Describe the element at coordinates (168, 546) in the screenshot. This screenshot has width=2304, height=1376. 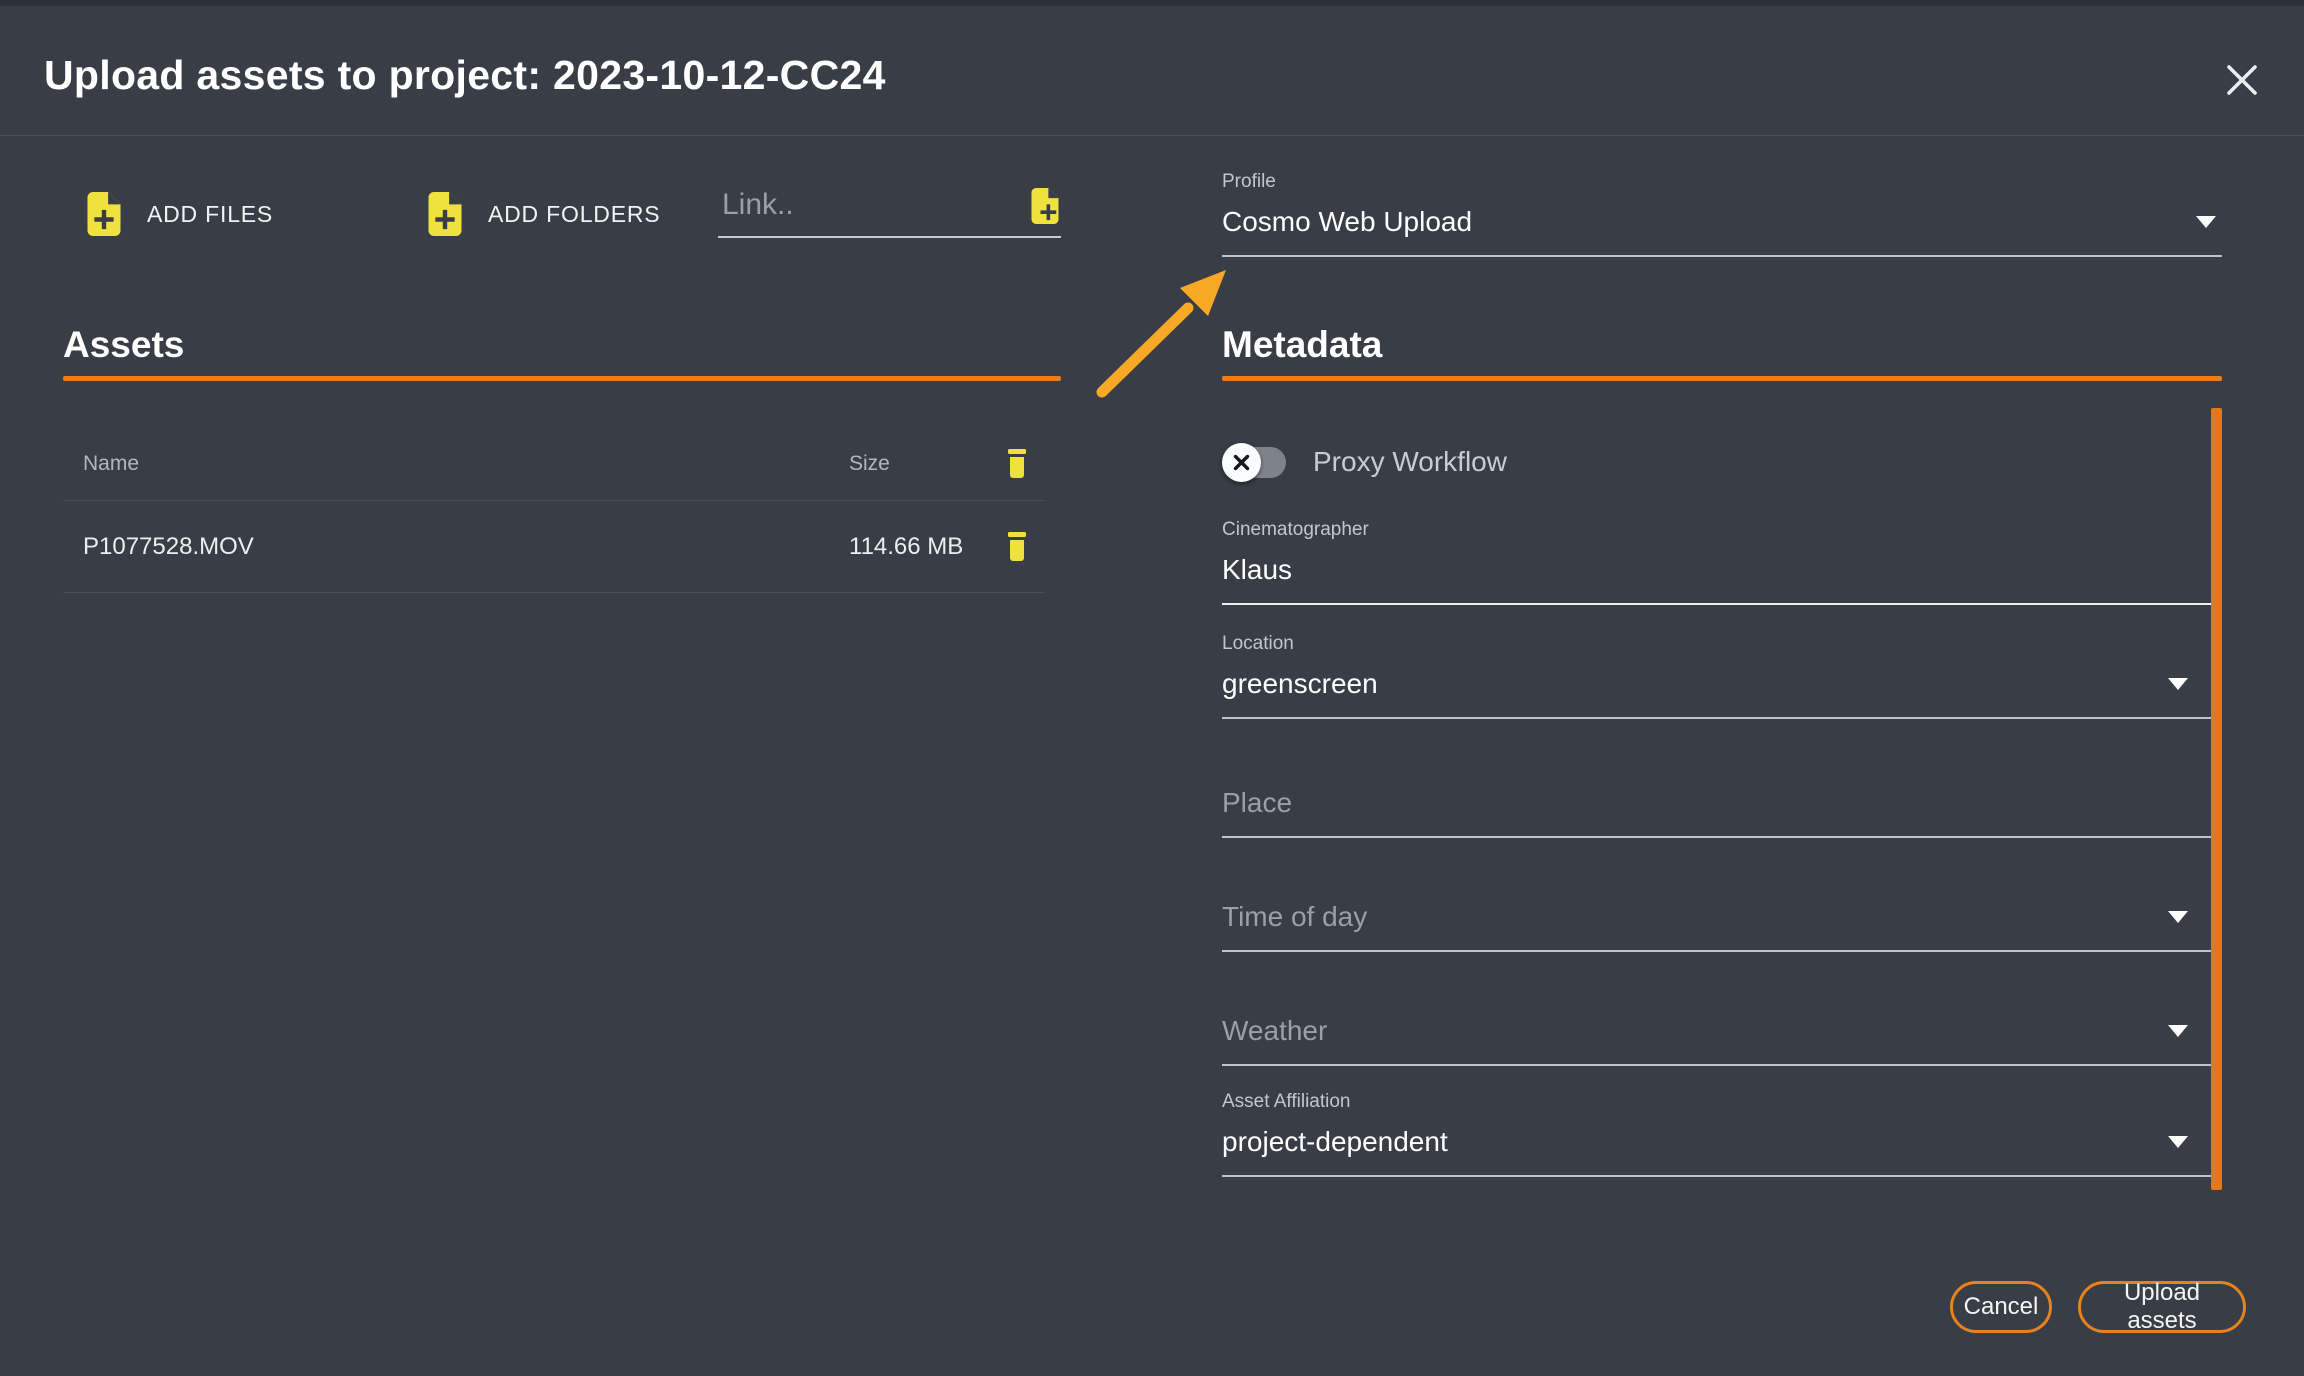
I see `asset-name: P1077528.MOV` at that location.